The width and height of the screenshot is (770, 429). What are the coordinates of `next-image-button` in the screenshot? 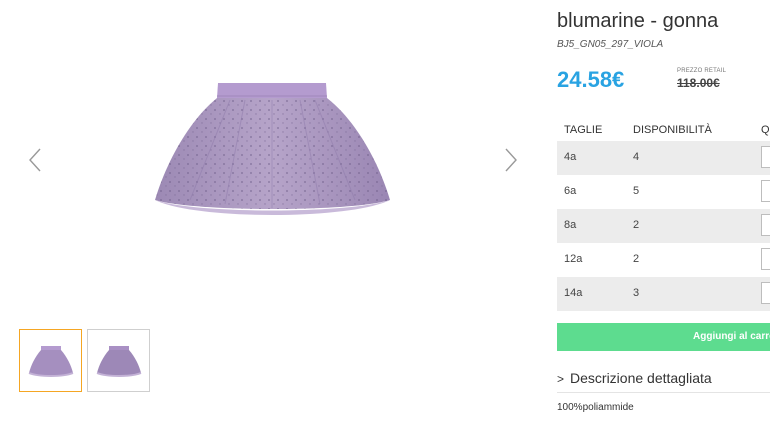 It's located at (511, 160).